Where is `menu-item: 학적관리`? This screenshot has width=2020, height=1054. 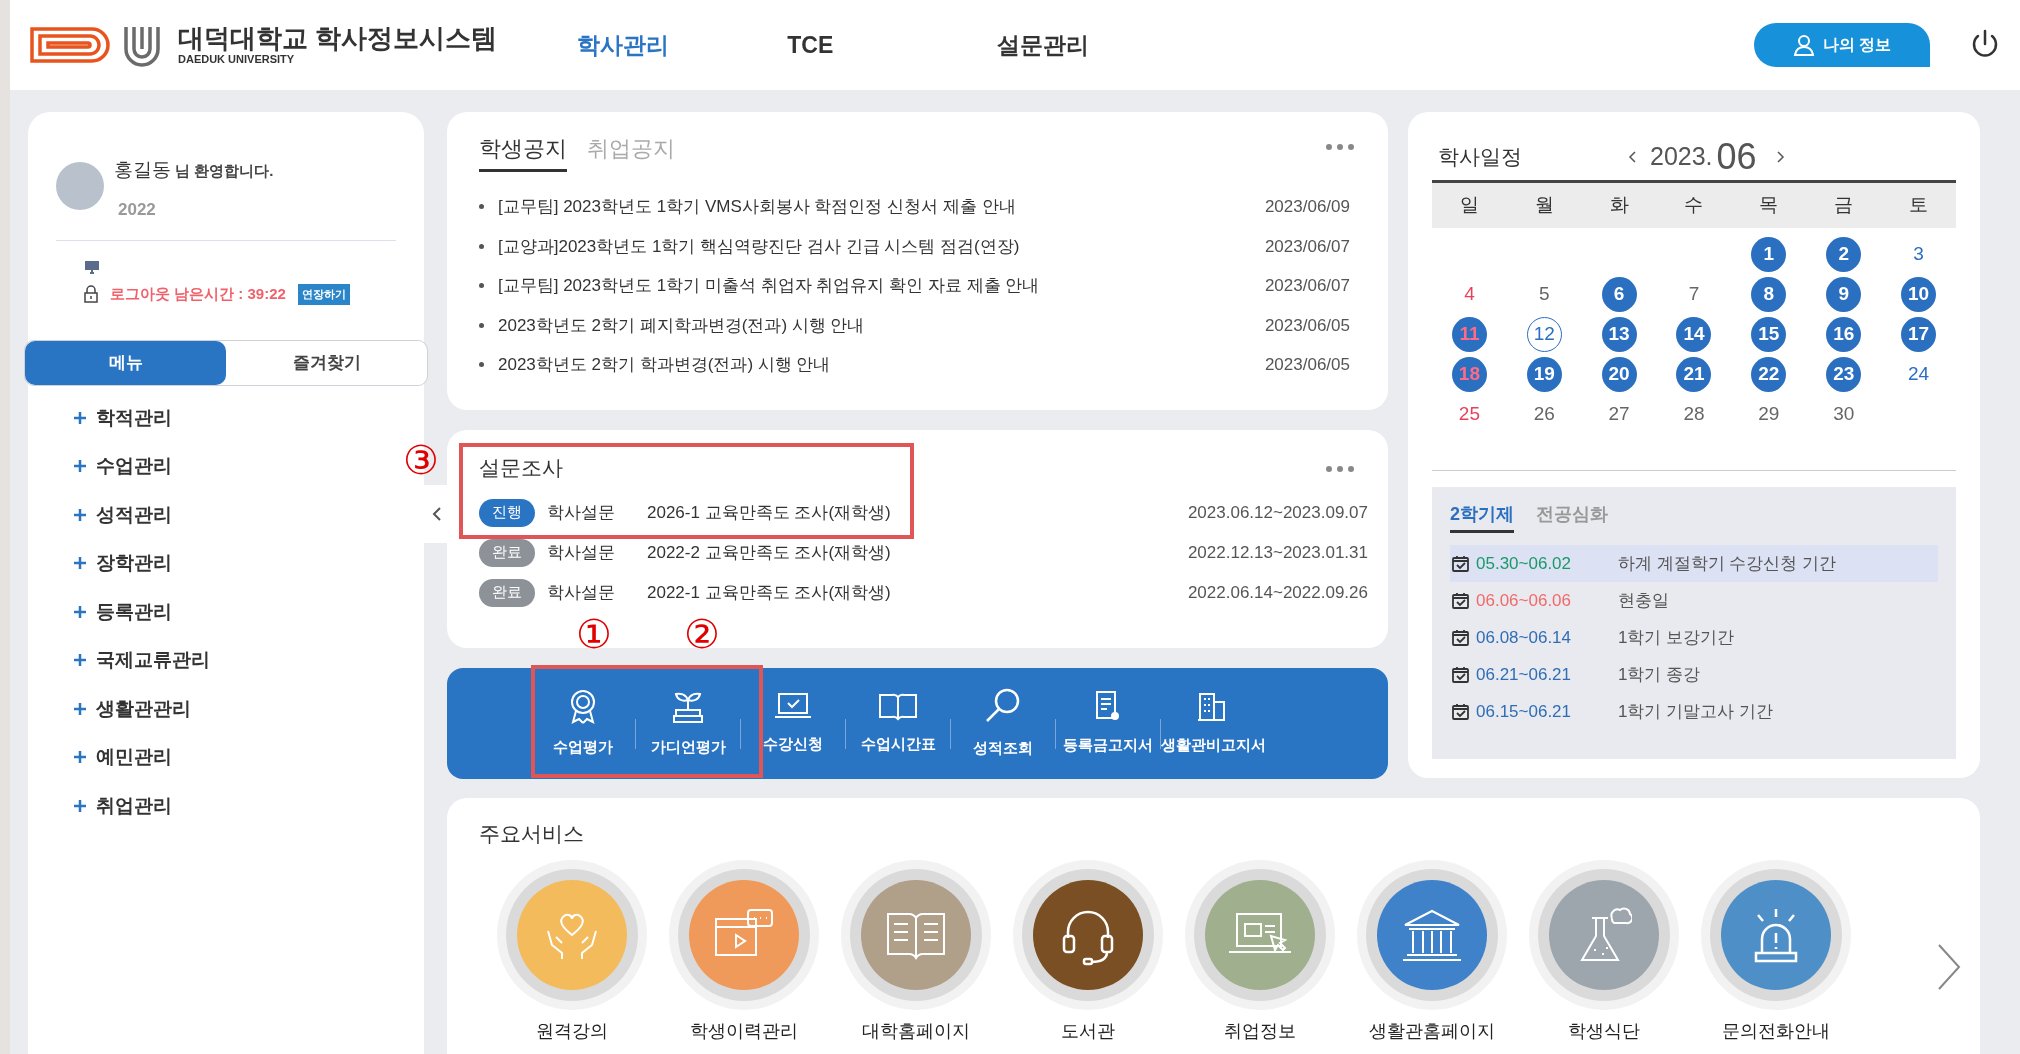
menu-item: 학적관리 is located at coordinates (134, 417).